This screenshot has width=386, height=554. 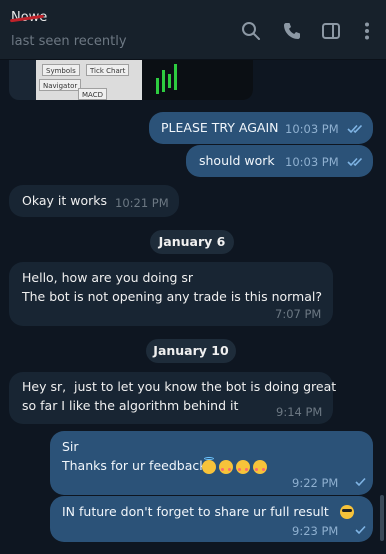 I want to click on media-tab-symbols: Symbols, so click(x=61, y=70).